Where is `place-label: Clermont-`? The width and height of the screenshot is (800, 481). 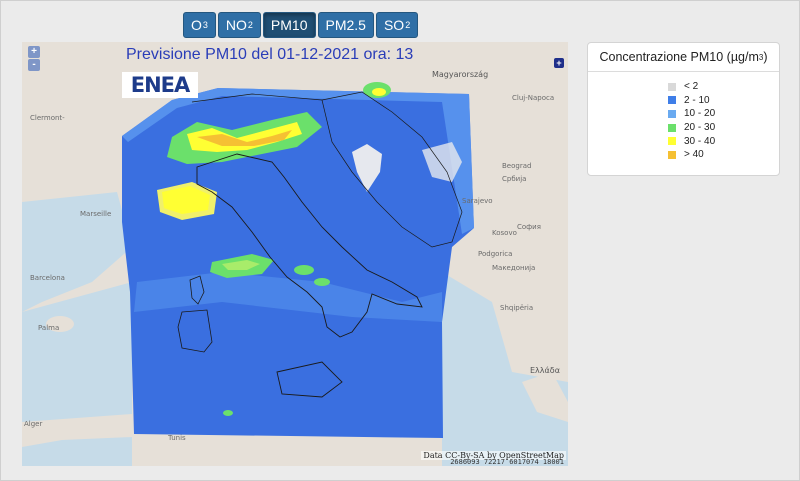
place-label: Clermont- is located at coordinates (47, 118).